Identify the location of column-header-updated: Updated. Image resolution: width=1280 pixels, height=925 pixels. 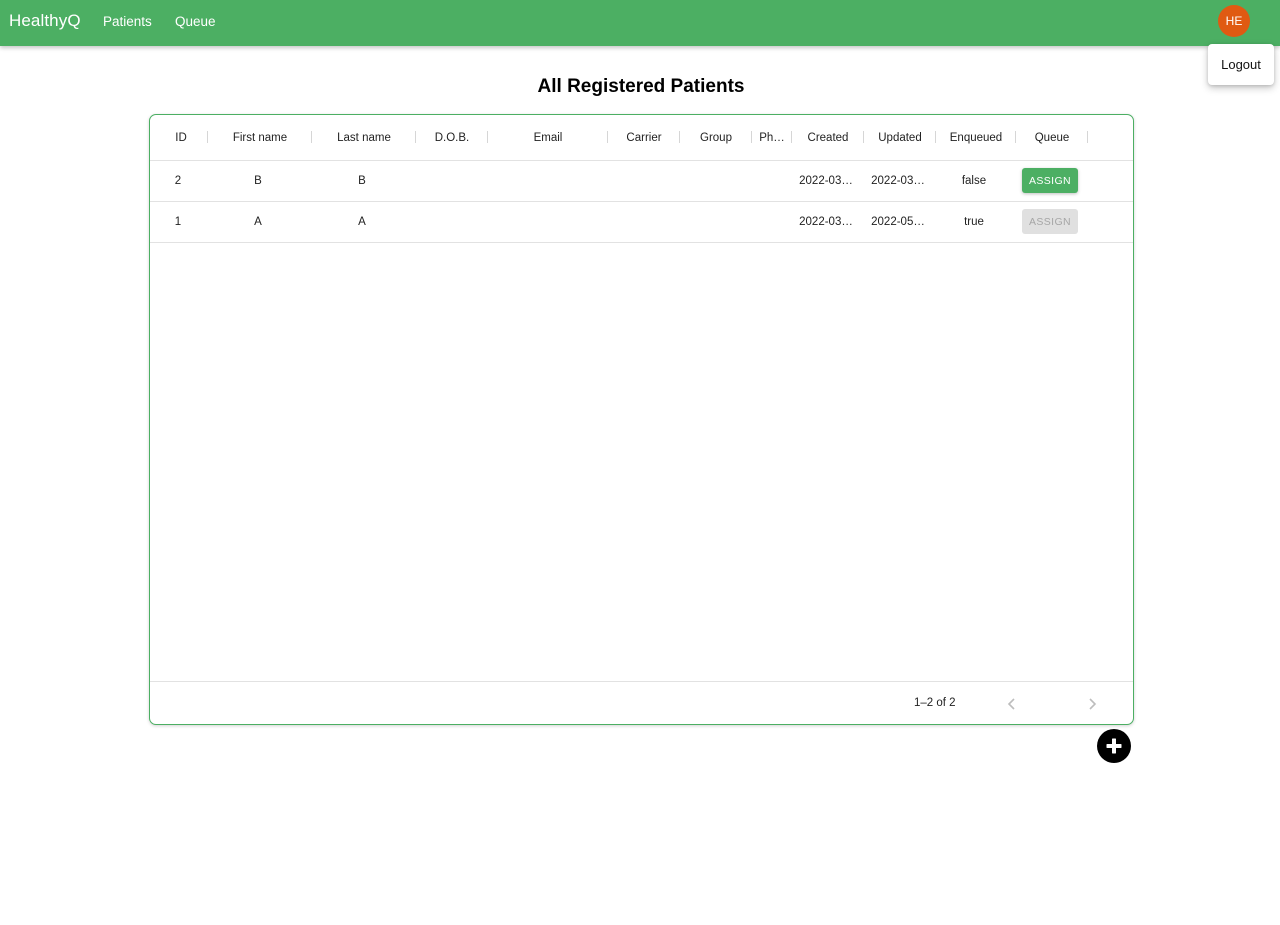
(900, 138).